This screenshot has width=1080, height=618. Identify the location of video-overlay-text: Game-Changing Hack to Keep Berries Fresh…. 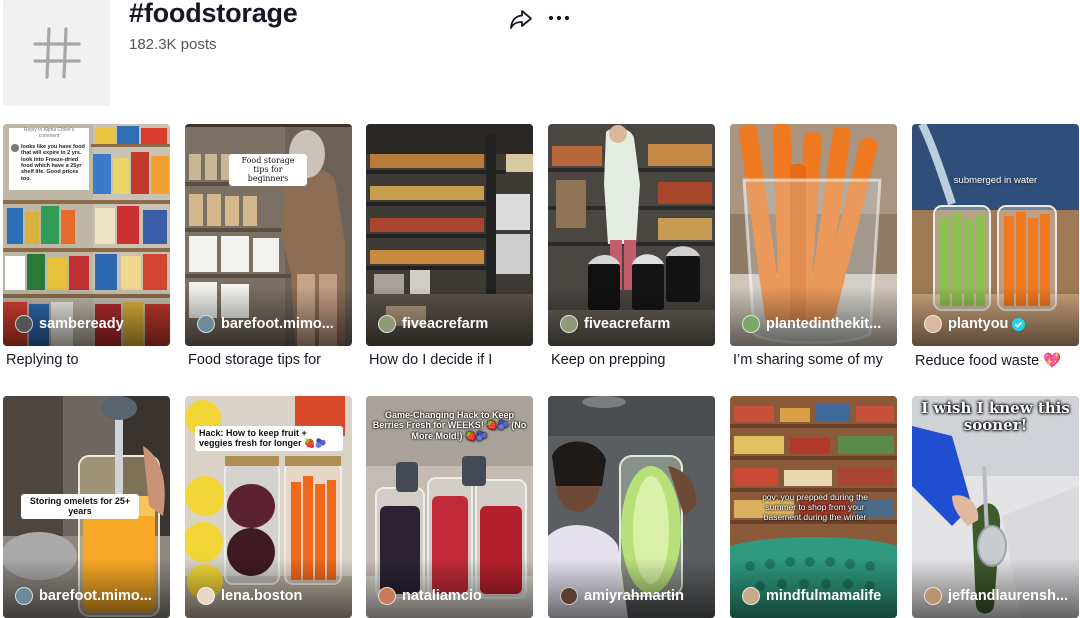
(449, 425).